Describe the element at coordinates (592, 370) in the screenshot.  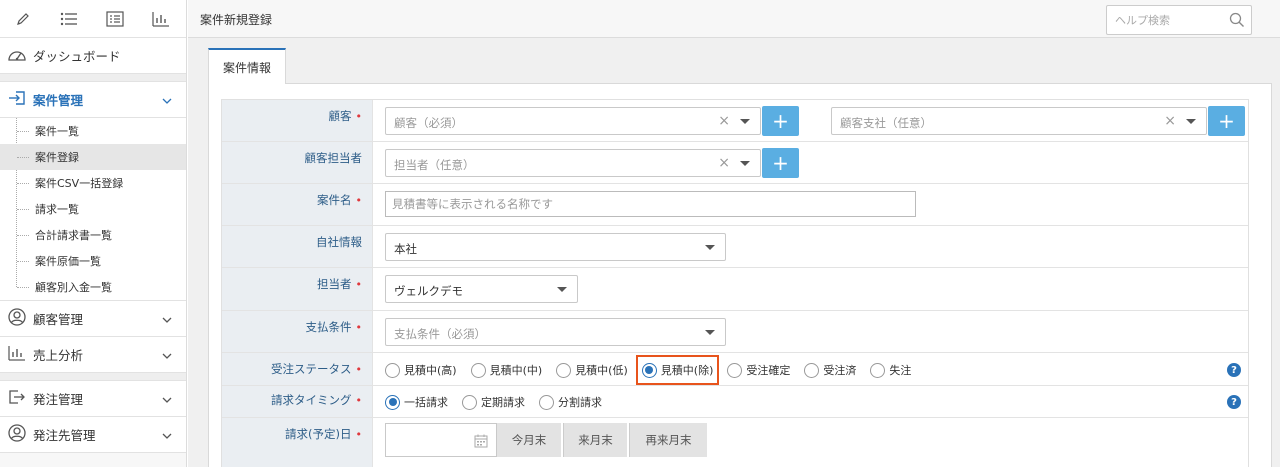
I see `radio-status-low: 見積中(低)` at that location.